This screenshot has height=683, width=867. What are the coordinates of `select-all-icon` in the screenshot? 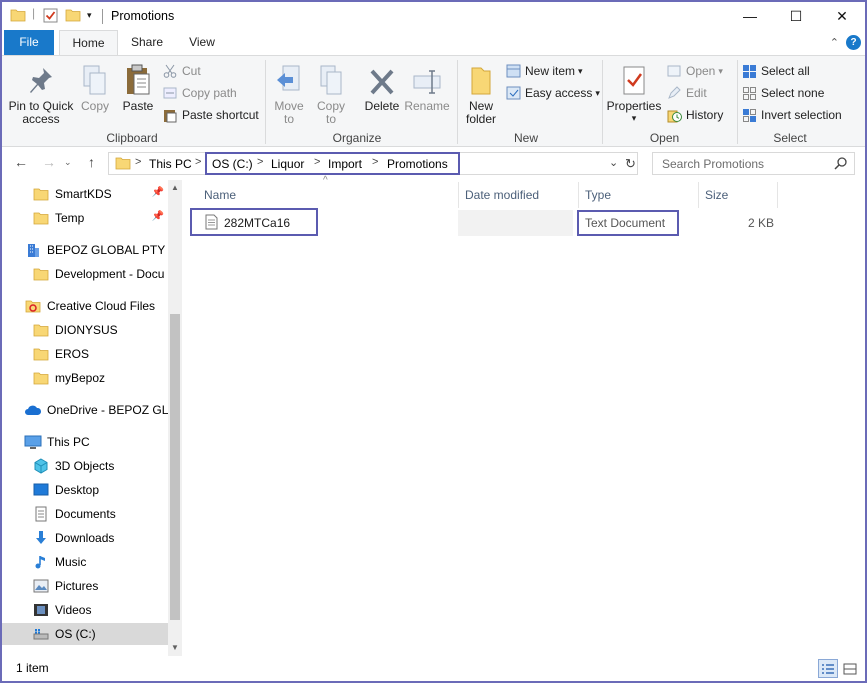 It's located at (749, 71).